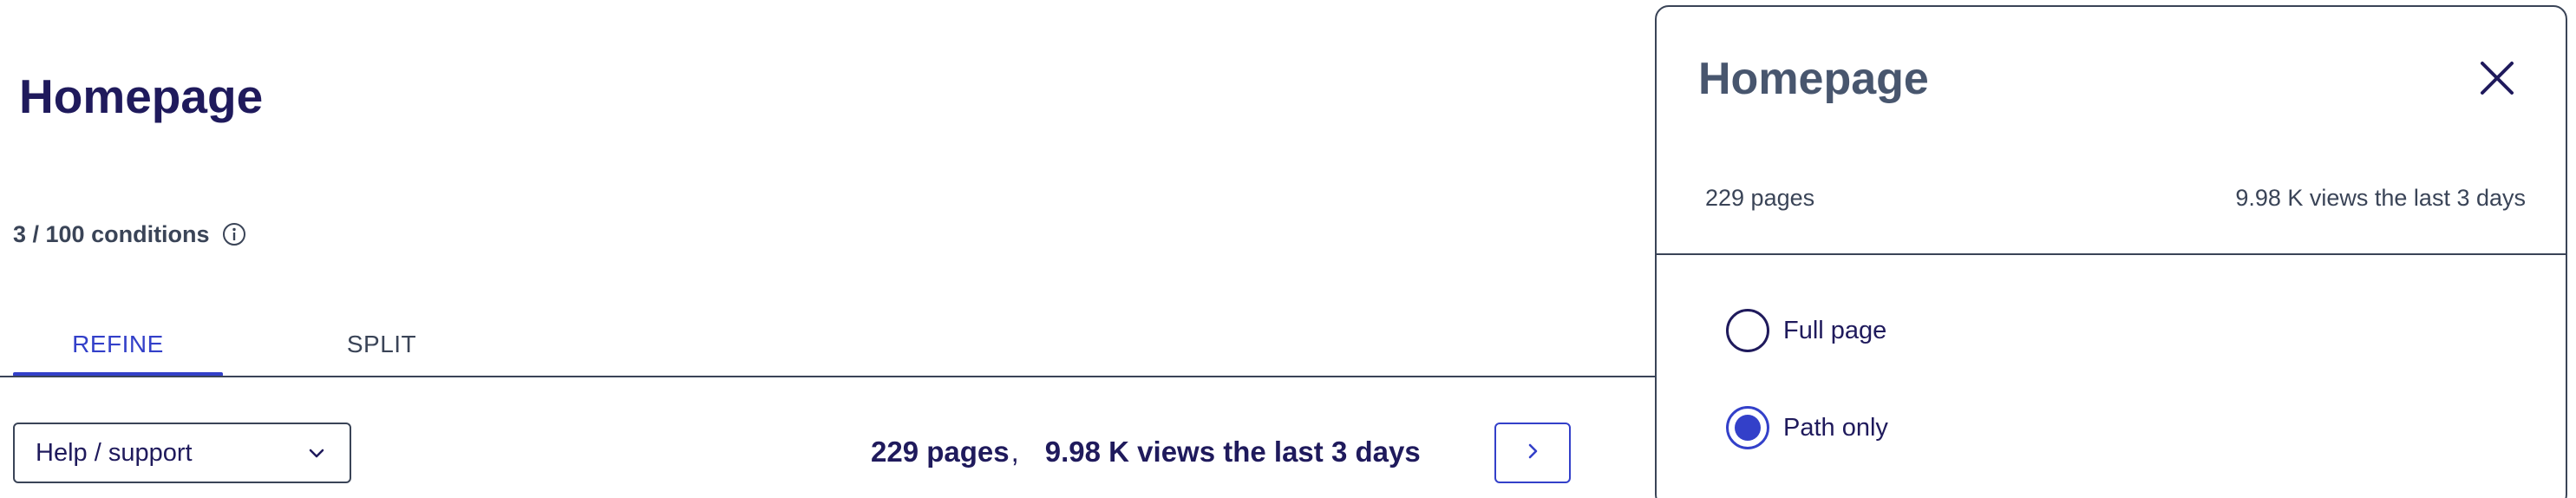 The image size is (2576, 498). I want to click on tab-refine: REFINE, so click(118, 344).